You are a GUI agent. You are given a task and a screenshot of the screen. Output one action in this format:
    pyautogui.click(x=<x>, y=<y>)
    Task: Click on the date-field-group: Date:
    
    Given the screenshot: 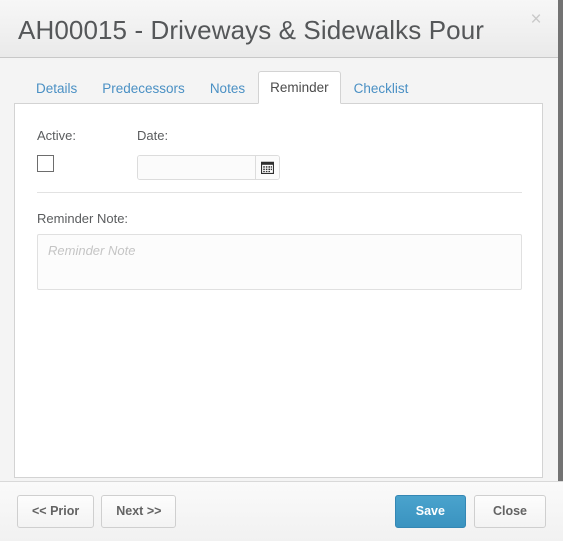 What is the action you would take?
    pyautogui.click(x=208, y=154)
    